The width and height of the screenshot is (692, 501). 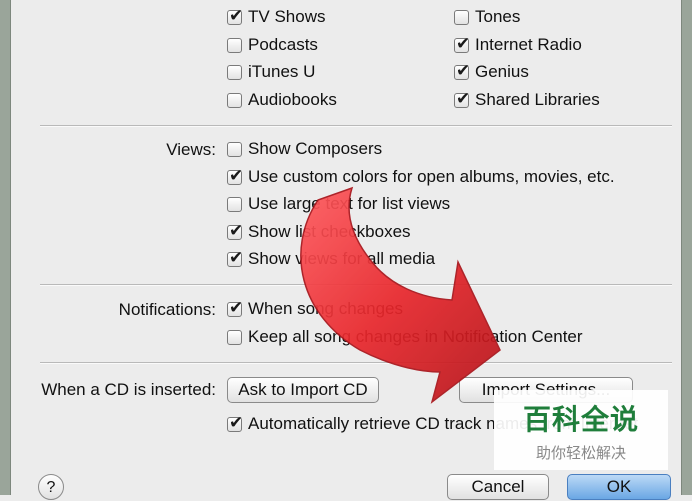 What do you see at coordinates (580, 452) in the screenshot?
I see `watermark-subtitle: 助你轻松解决` at bounding box center [580, 452].